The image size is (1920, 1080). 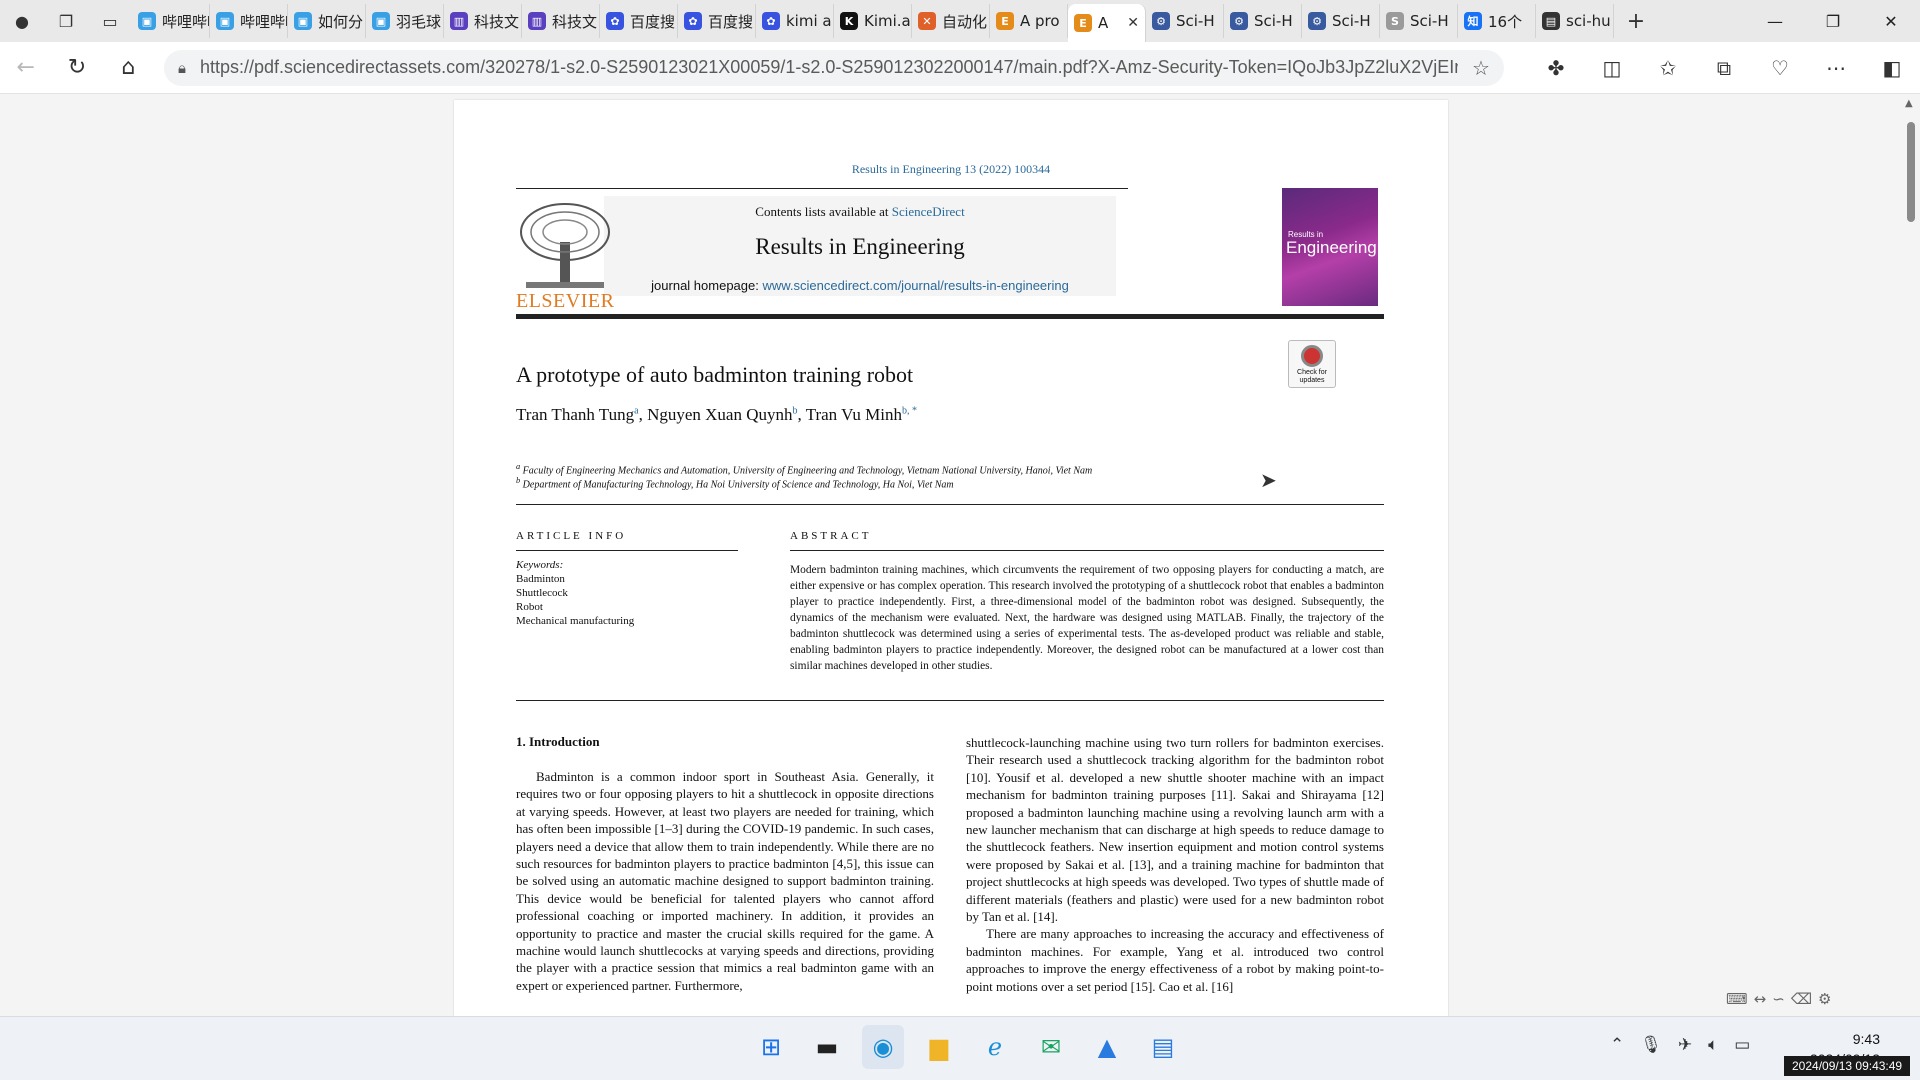 What do you see at coordinates (1087, 550) in the screenshot?
I see `abstract-rule` at bounding box center [1087, 550].